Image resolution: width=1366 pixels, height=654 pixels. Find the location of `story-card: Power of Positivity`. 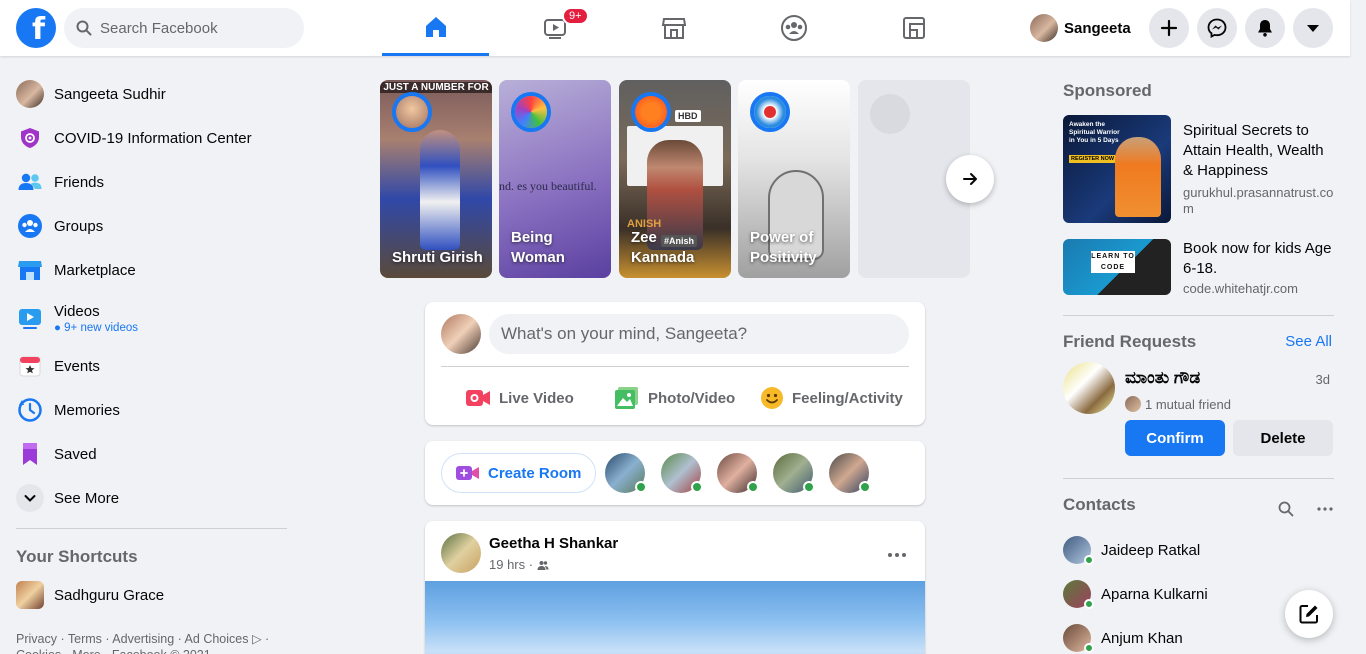

story-card: Power of Positivity is located at coordinates (794, 179).